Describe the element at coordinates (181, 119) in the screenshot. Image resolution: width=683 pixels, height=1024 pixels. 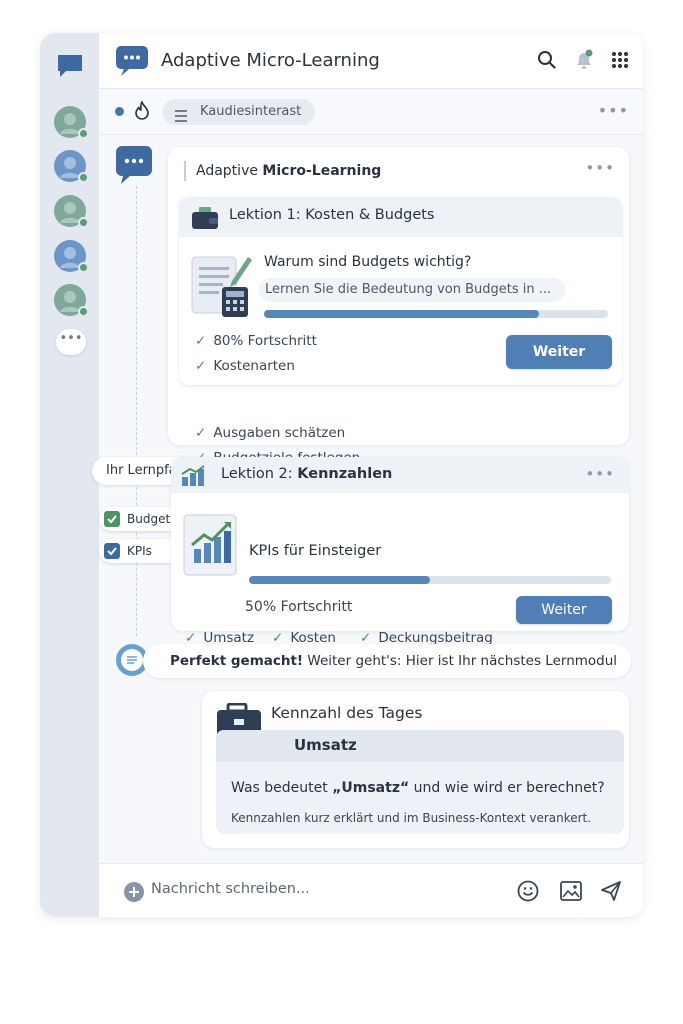
I see `menu-icon` at that location.